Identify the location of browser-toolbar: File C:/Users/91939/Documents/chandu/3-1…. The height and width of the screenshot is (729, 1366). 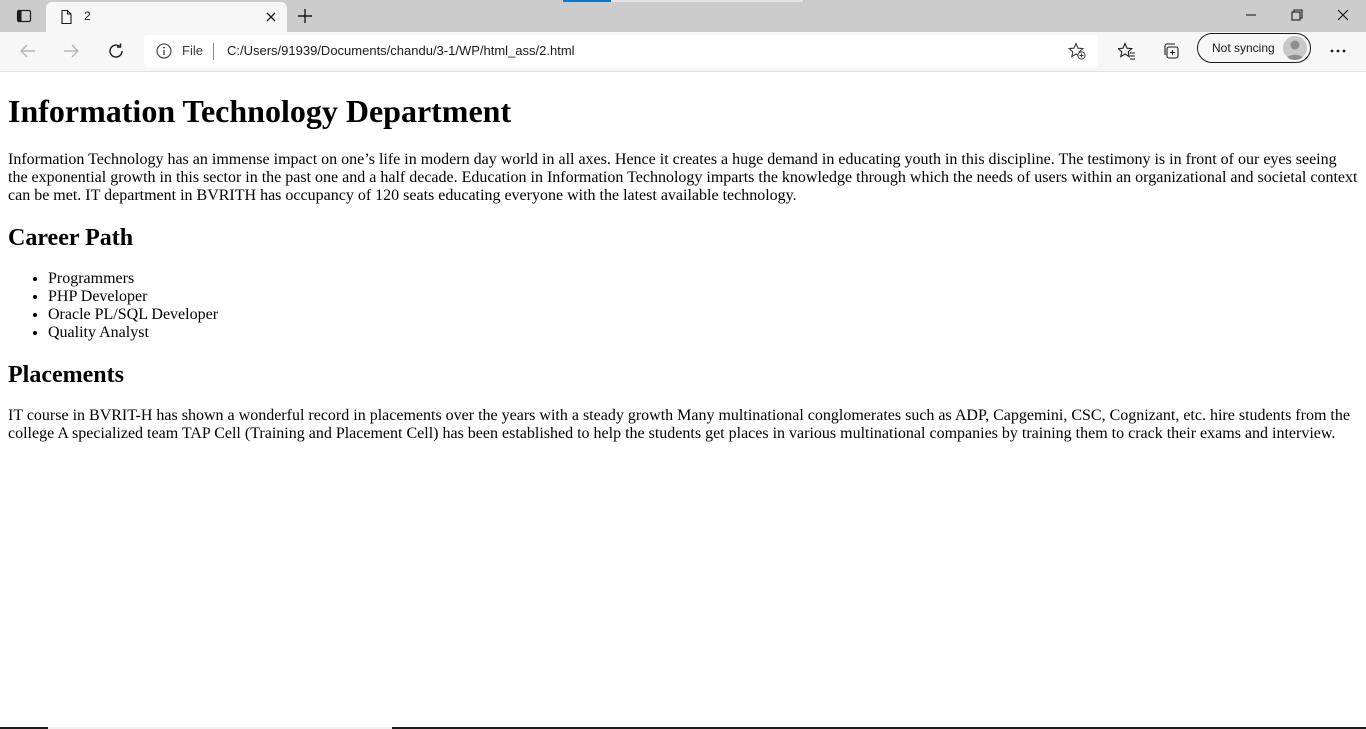
(683, 52).